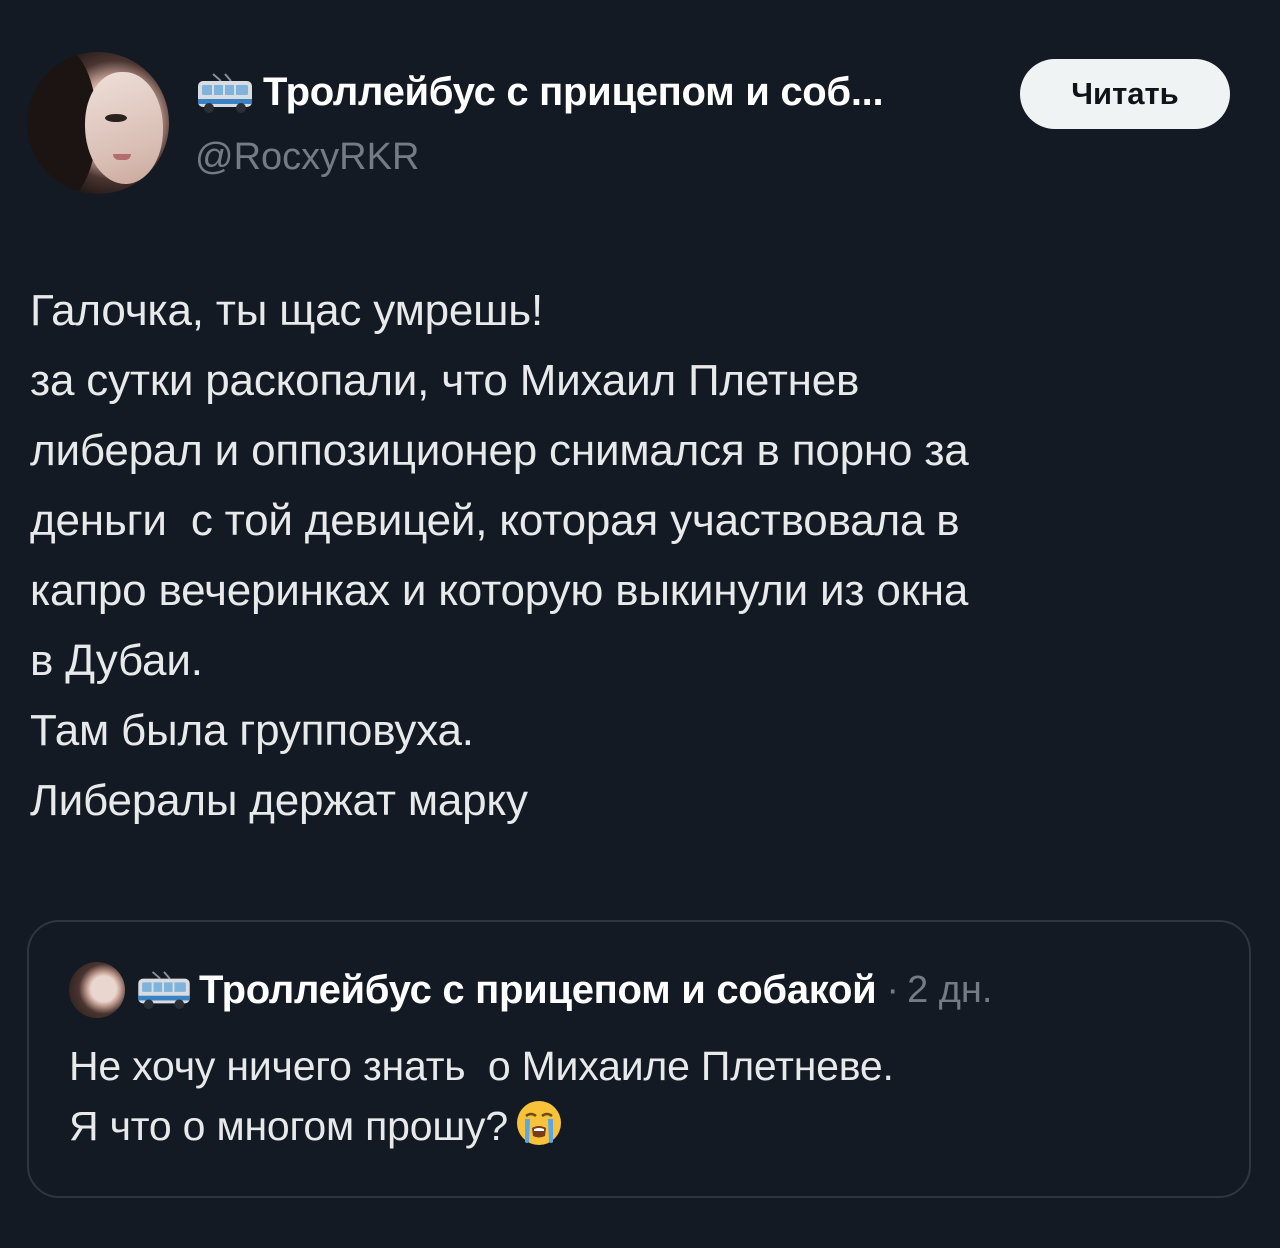  What do you see at coordinates (116, 660) in the screenshot?
I see `tweet-text-line: в Дубаи.` at bounding box center [116, 660].